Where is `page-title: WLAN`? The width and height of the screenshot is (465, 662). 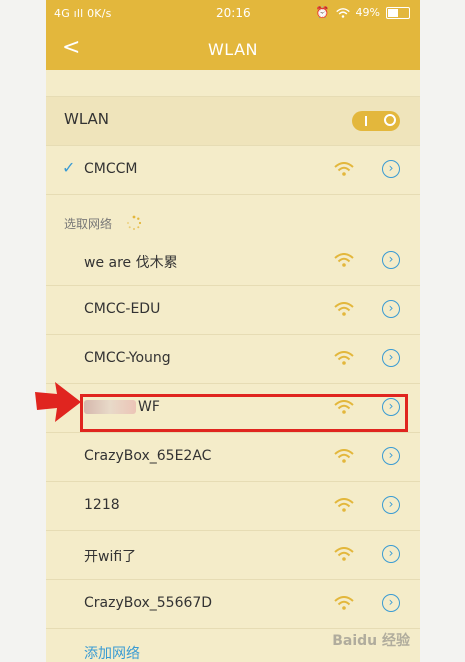 page-title: WLAN is located at coordinates (232, 49).